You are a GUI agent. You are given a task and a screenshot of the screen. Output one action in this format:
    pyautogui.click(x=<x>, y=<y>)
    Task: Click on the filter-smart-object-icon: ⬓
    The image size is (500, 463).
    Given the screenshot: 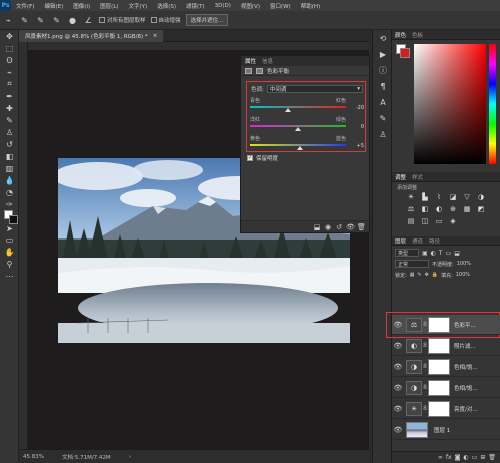 What is the action you would take?
    pyautogui.click(x=457, y=253)
    